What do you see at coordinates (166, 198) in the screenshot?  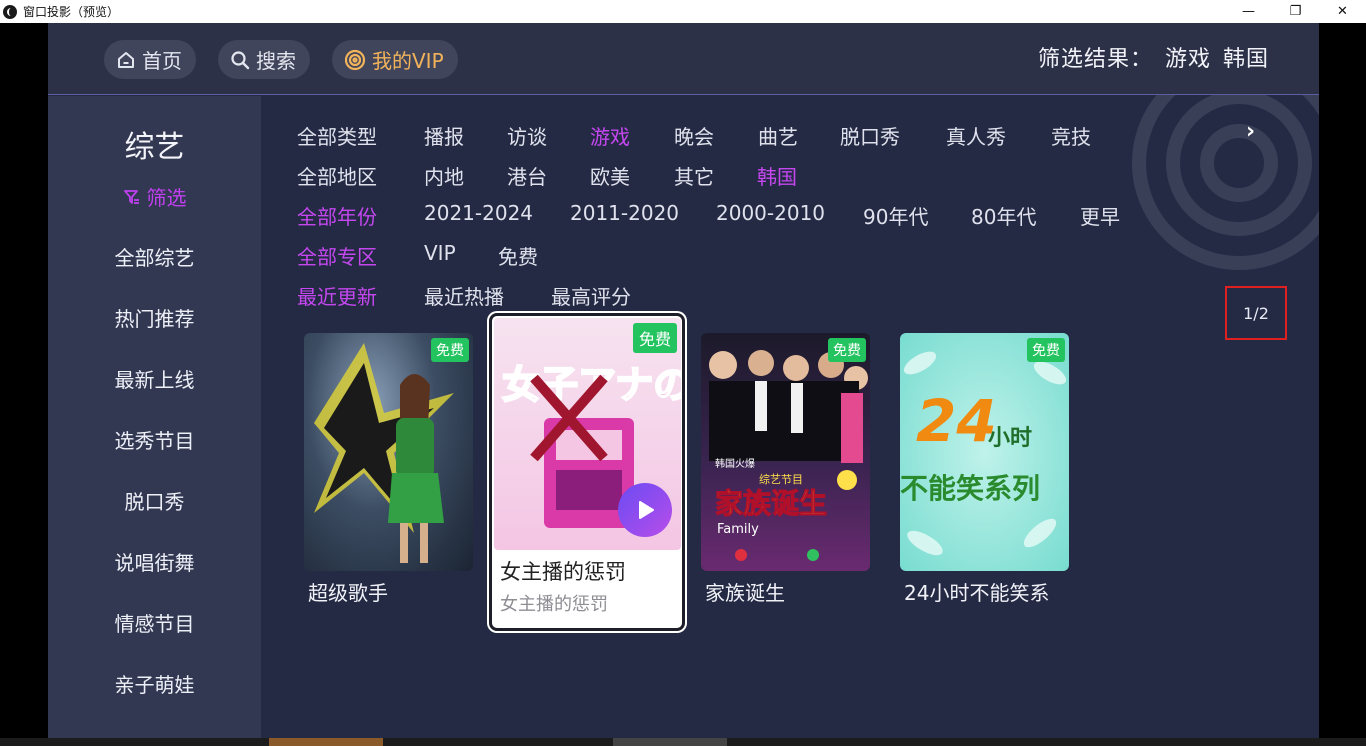 I see `sidebar-filter-label: 筛选` at bounding box center [166, 198].